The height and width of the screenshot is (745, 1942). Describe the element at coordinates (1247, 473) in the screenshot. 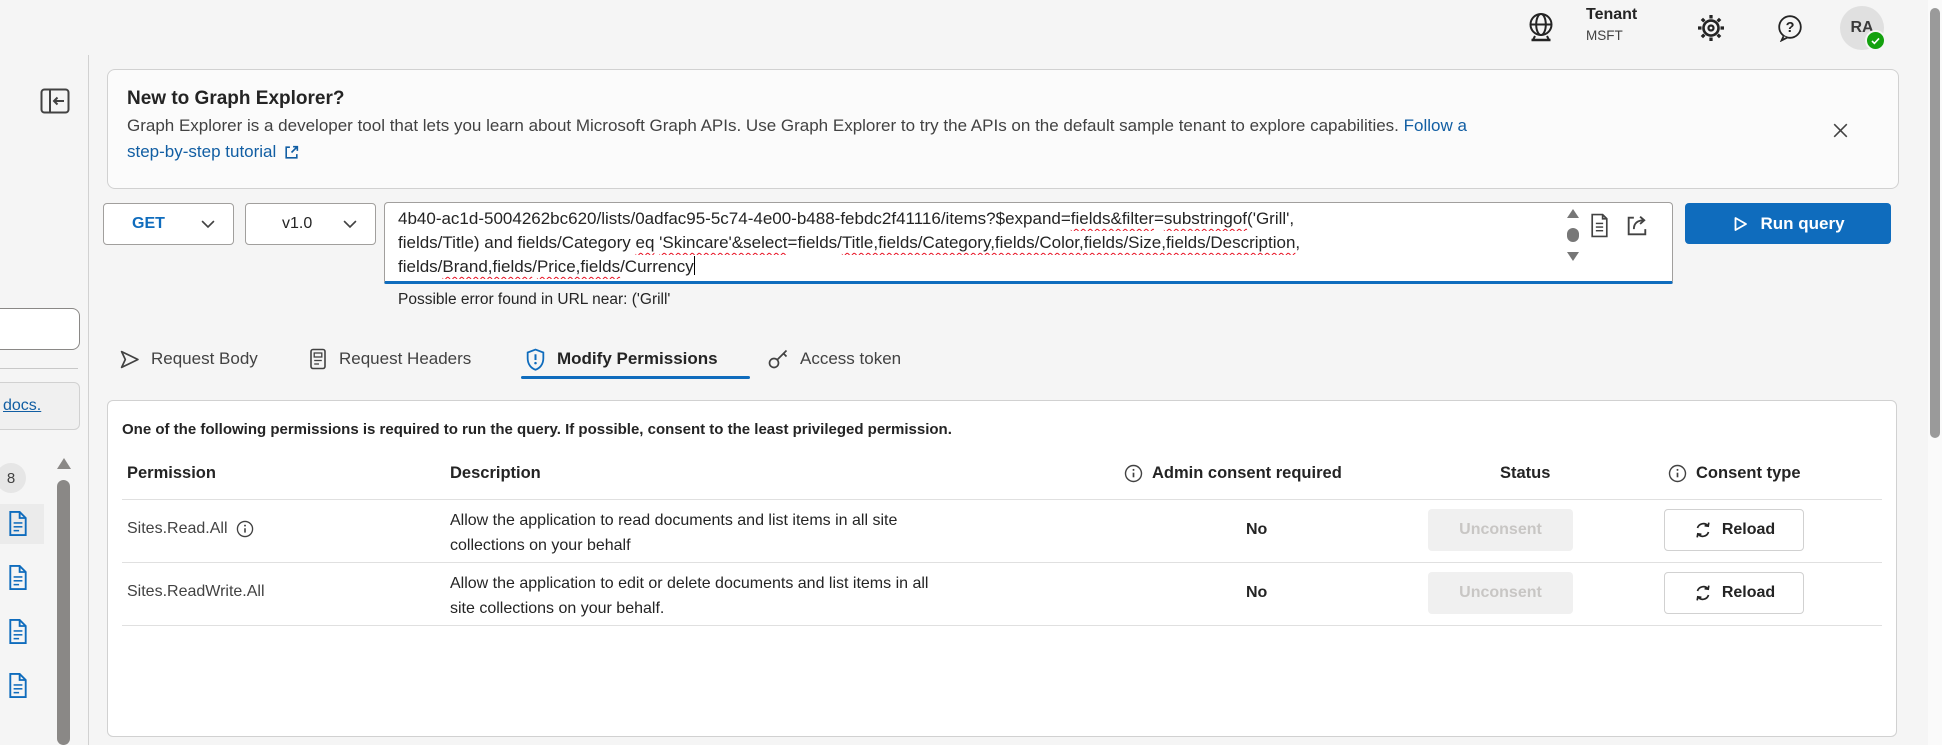

I see `header-label: Admin consent required` at that location.